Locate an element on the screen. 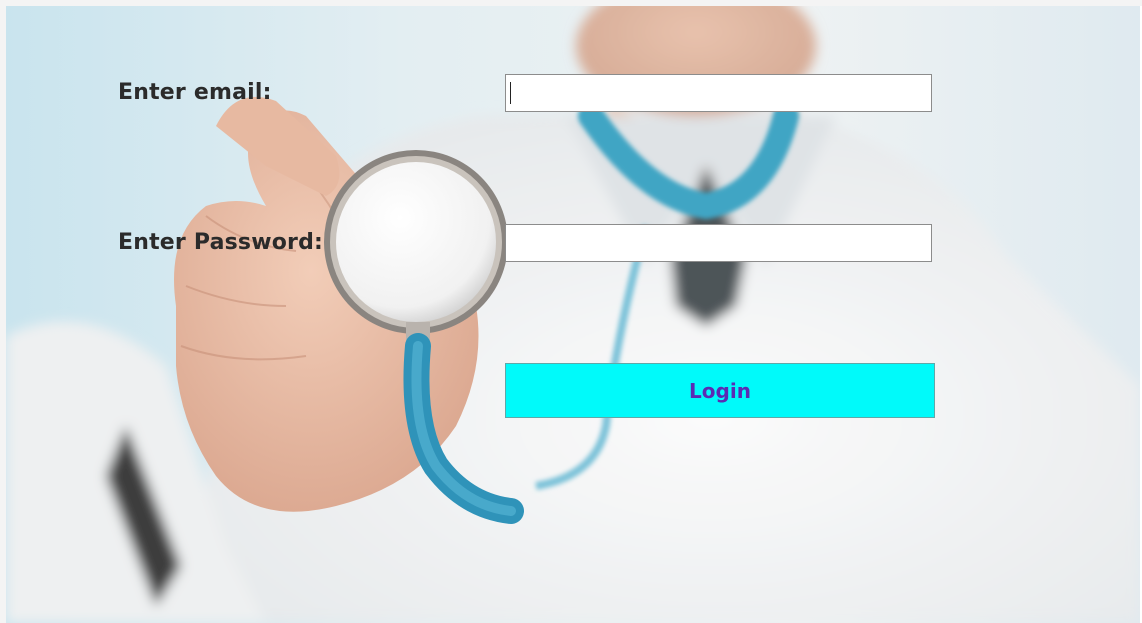  password-label: Enter Password: is located at coordinates (221, 242).